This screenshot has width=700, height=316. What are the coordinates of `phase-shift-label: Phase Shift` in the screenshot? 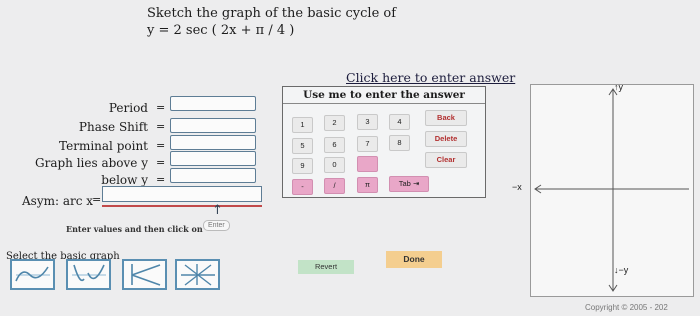 It's located at (113, 127).